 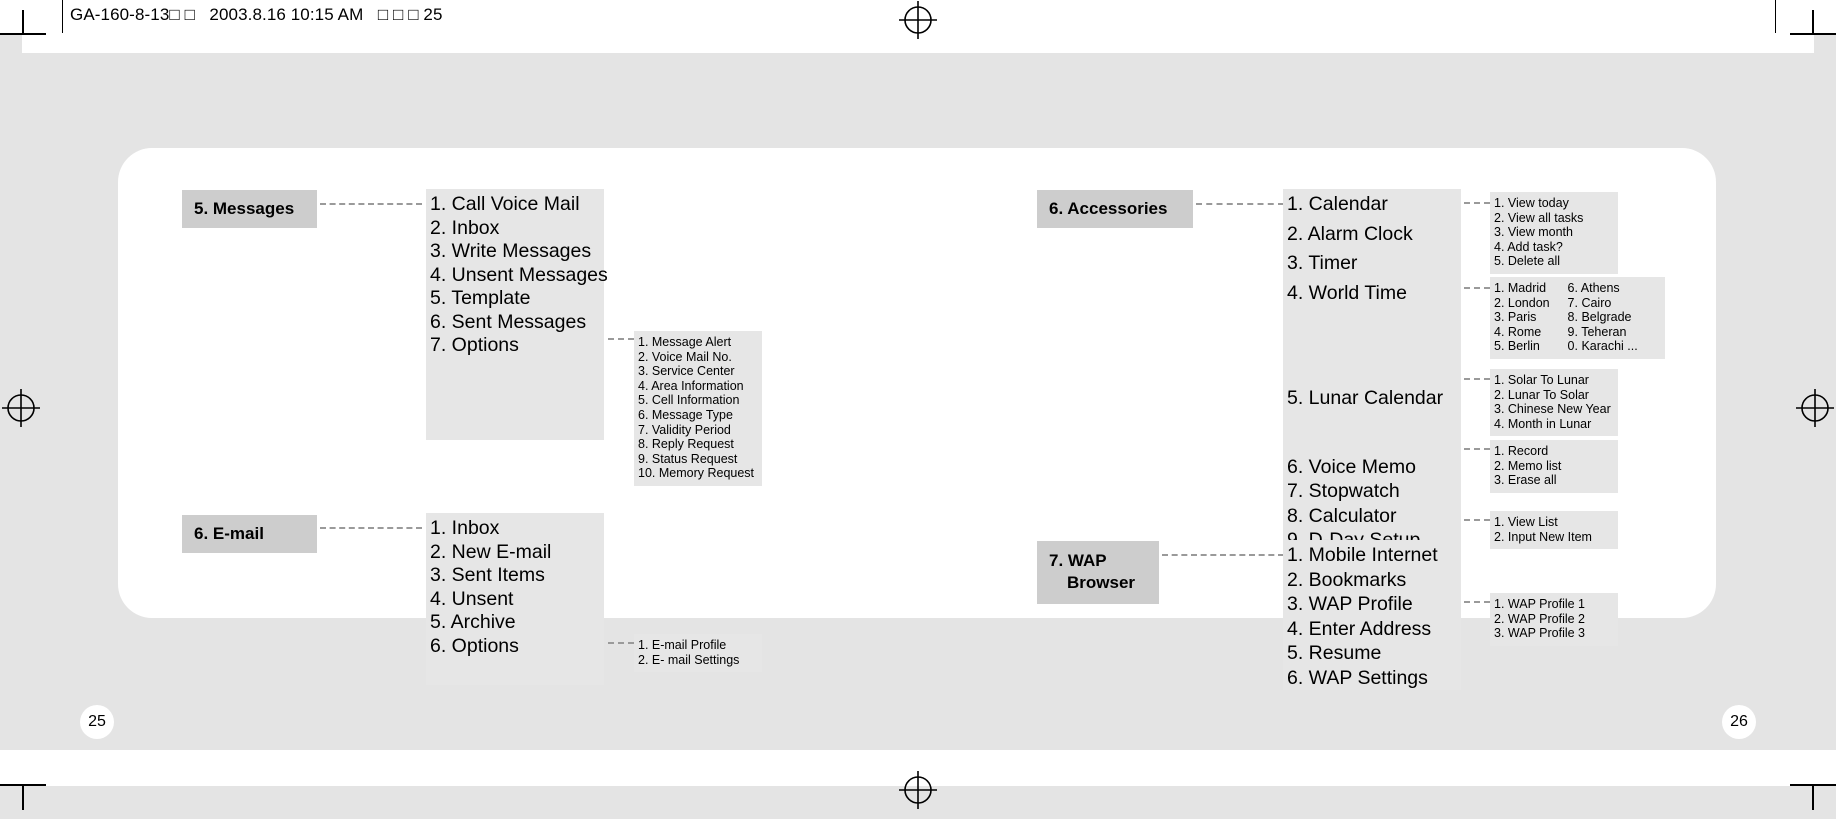 What do you see at coordinates (1815, 408) in the screenshot?
I see `registration-mark-right` at bounding box center [1815, 408].